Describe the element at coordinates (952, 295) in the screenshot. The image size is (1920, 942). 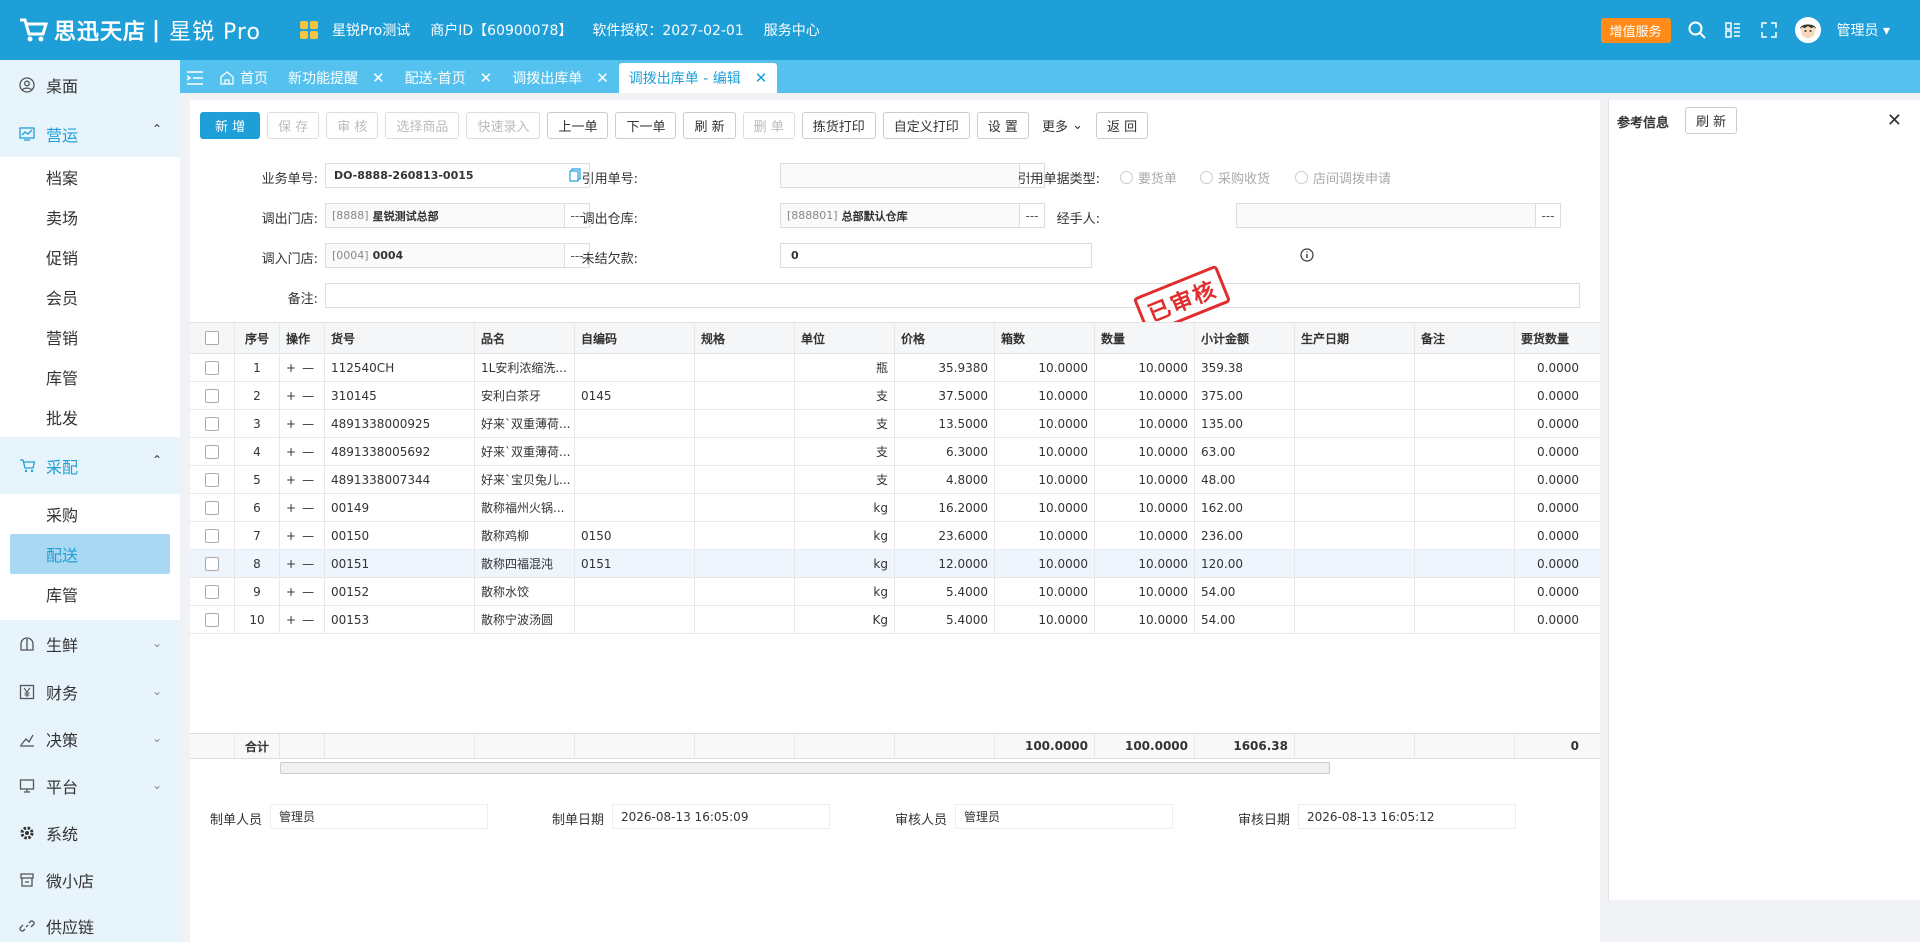
I see `remark-input` at that location.